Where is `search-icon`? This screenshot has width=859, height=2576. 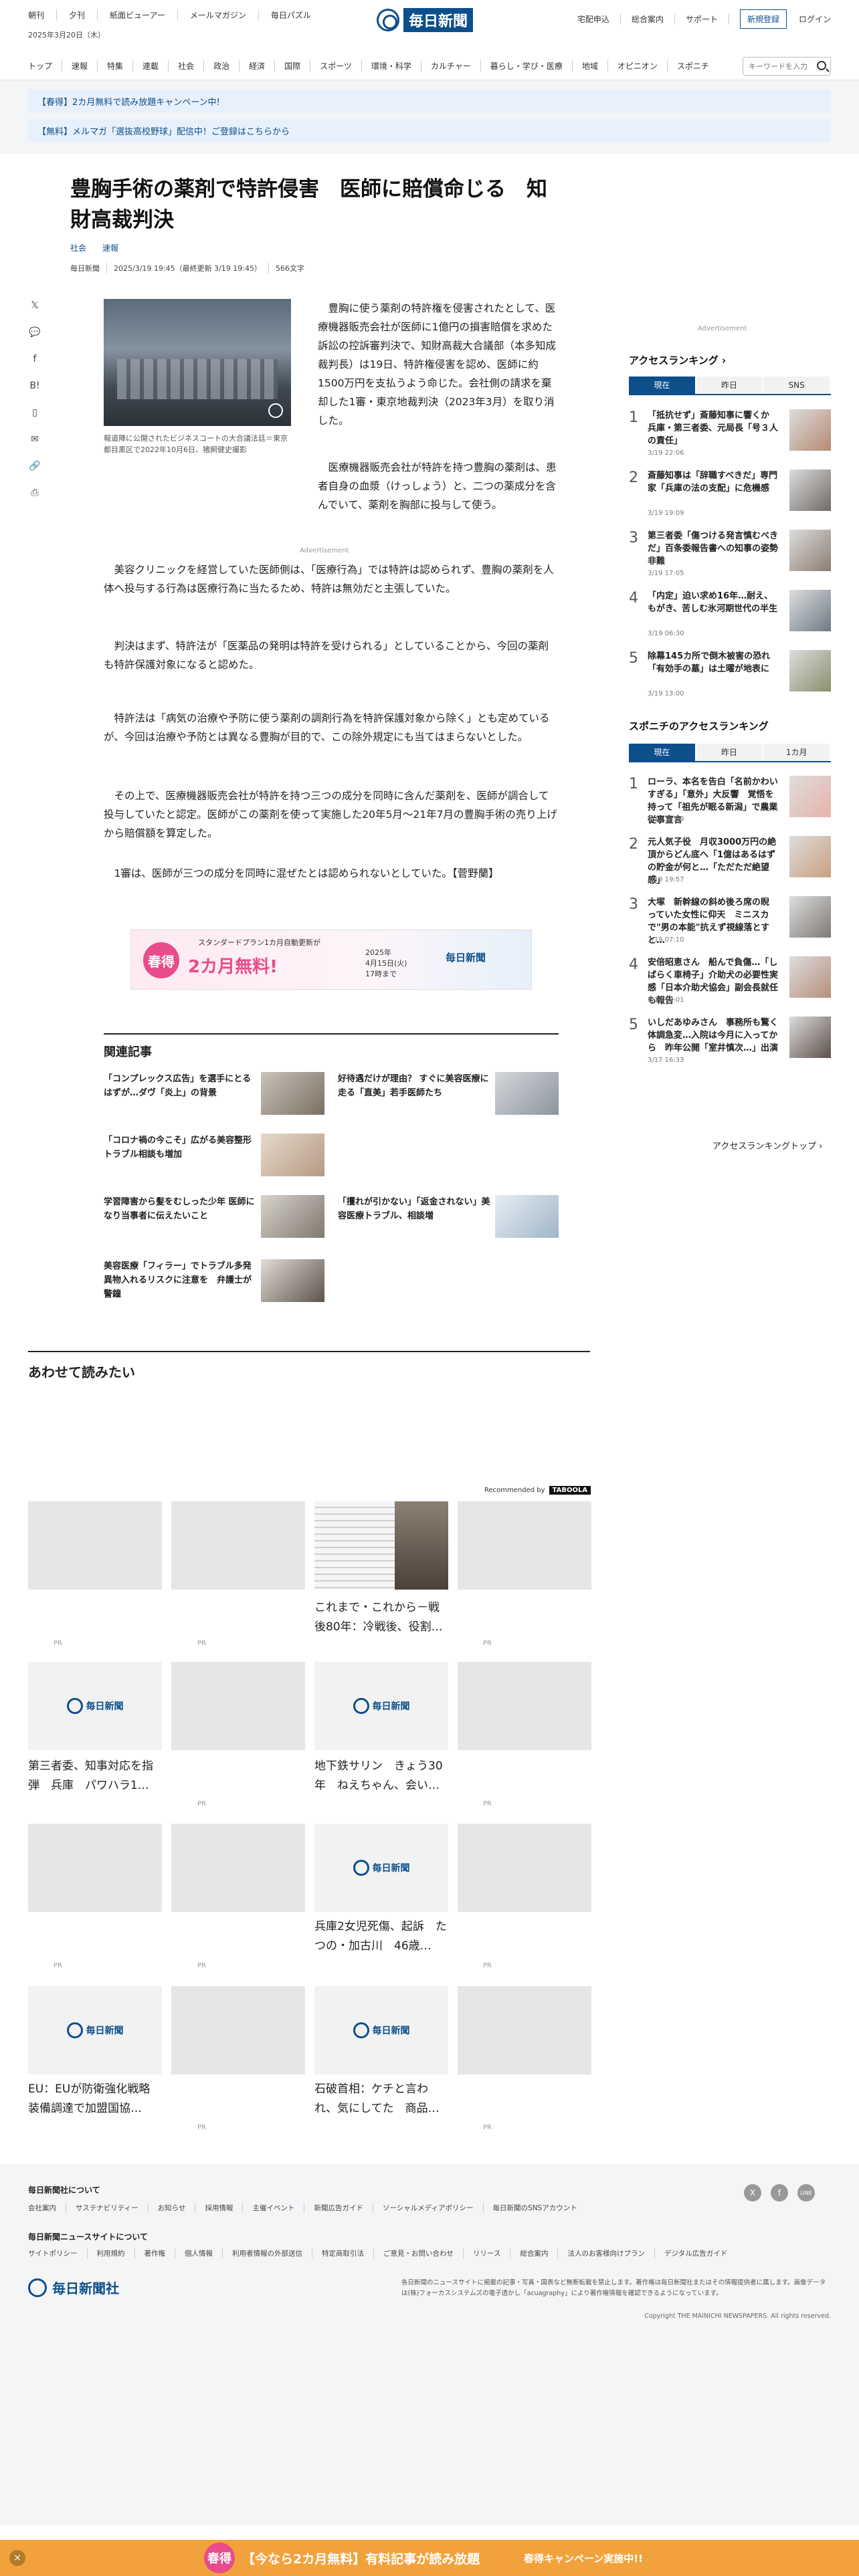 search-icon is located at coordinates (821, 65).